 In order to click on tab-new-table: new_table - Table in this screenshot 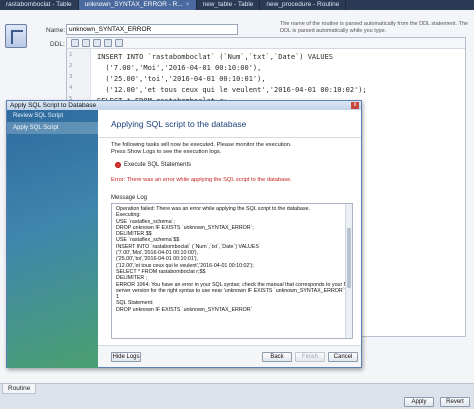, I will do `click(229, 5)`.